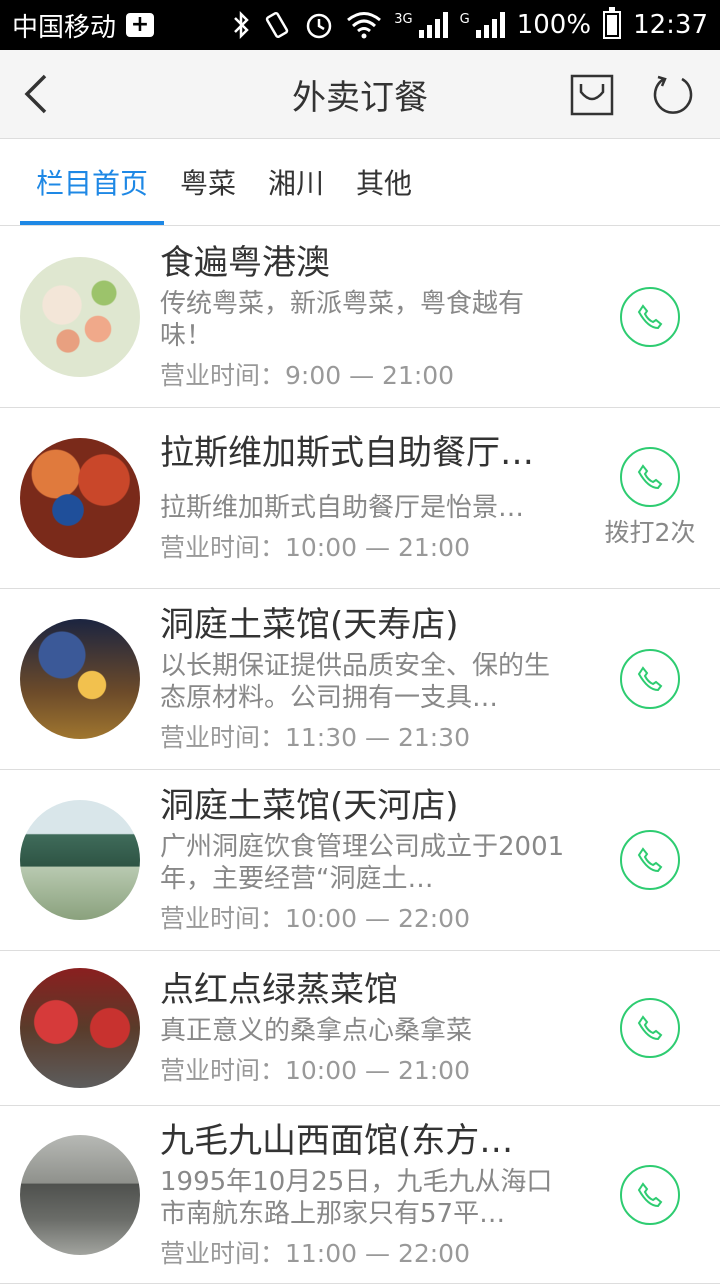 Image resolution: width=720 pixels, height=1284 pixels. What do you see at coordinates (245, 262) in the screenshot?
I see `restaurant-name: 食遍粤港澳` at bounding box center [245, 262].